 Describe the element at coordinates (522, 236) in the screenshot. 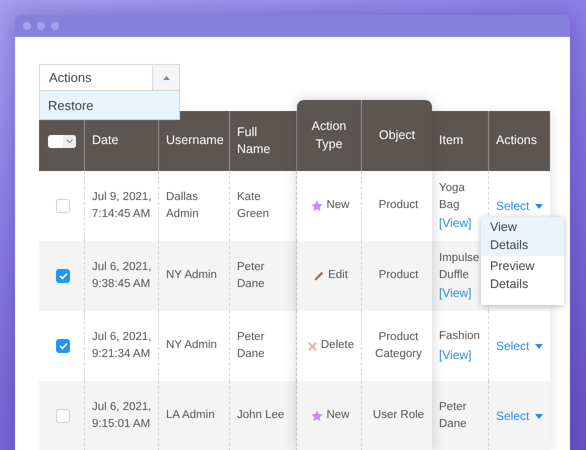

I see `menu-option: View Details` at that location.